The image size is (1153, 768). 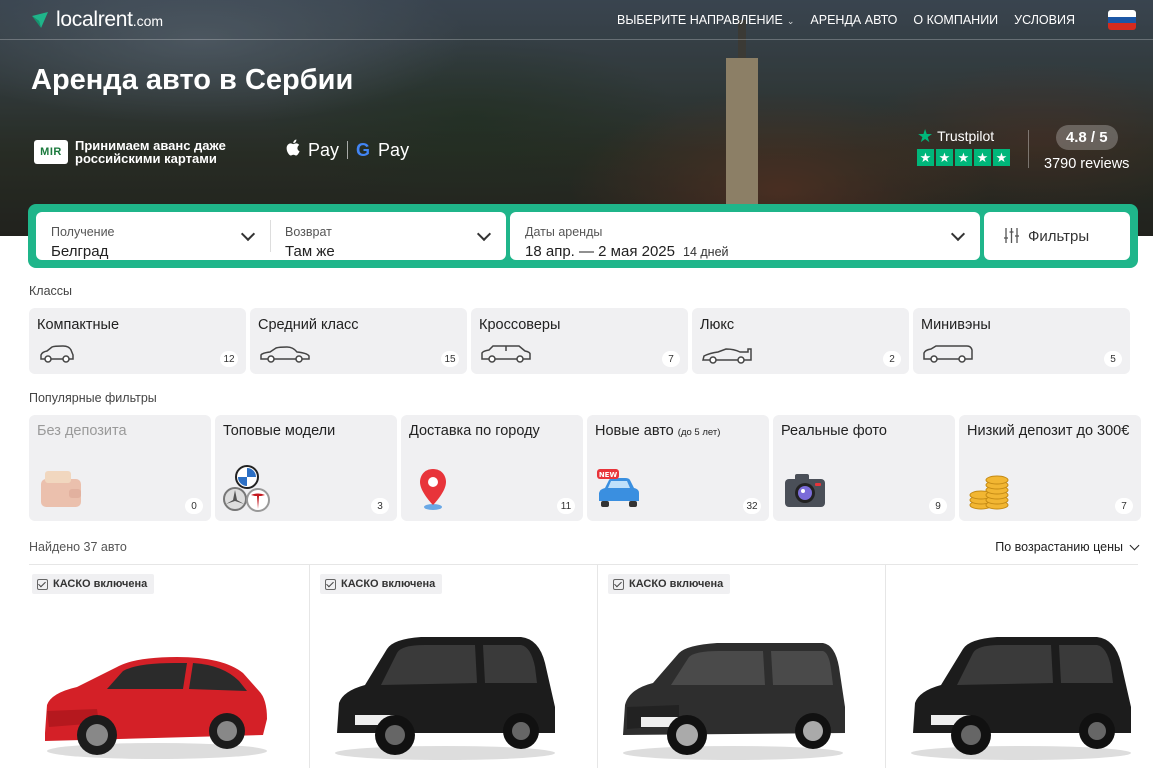 What do you see at coordinates (492, 468) in the screenshot?
I see `filter-city-delivery: Доставка по городу 11` at bounding box center [492, 468].